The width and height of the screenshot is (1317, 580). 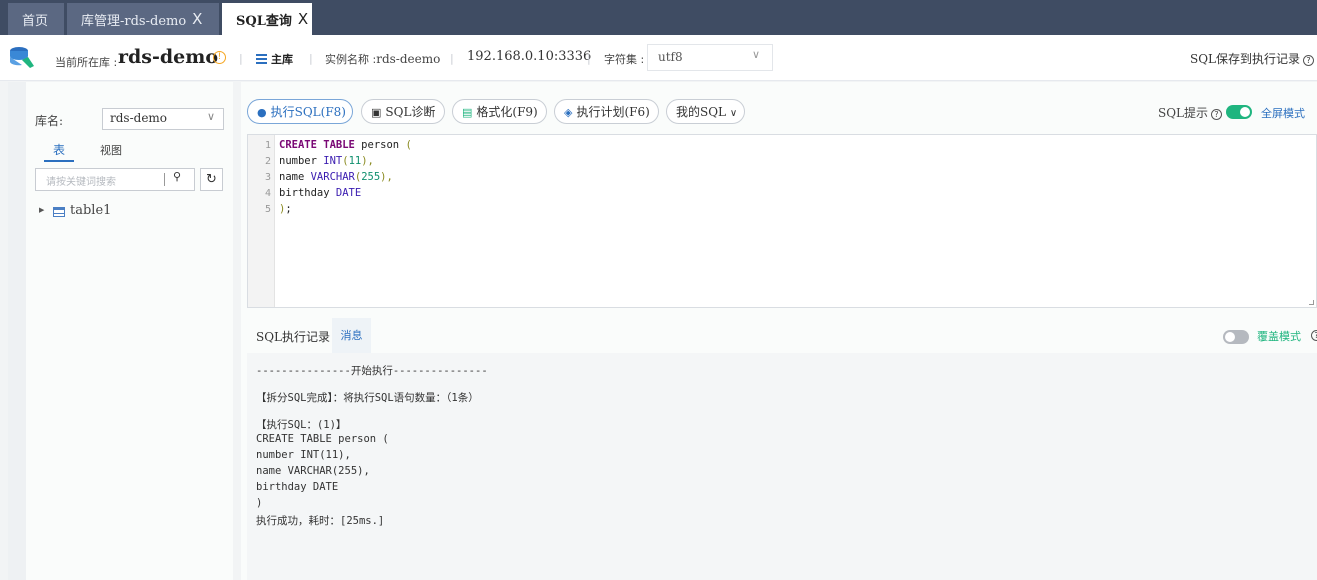 I want to click on execute-sql-label: 执行SQL(F8), so click(x=308, y=112).